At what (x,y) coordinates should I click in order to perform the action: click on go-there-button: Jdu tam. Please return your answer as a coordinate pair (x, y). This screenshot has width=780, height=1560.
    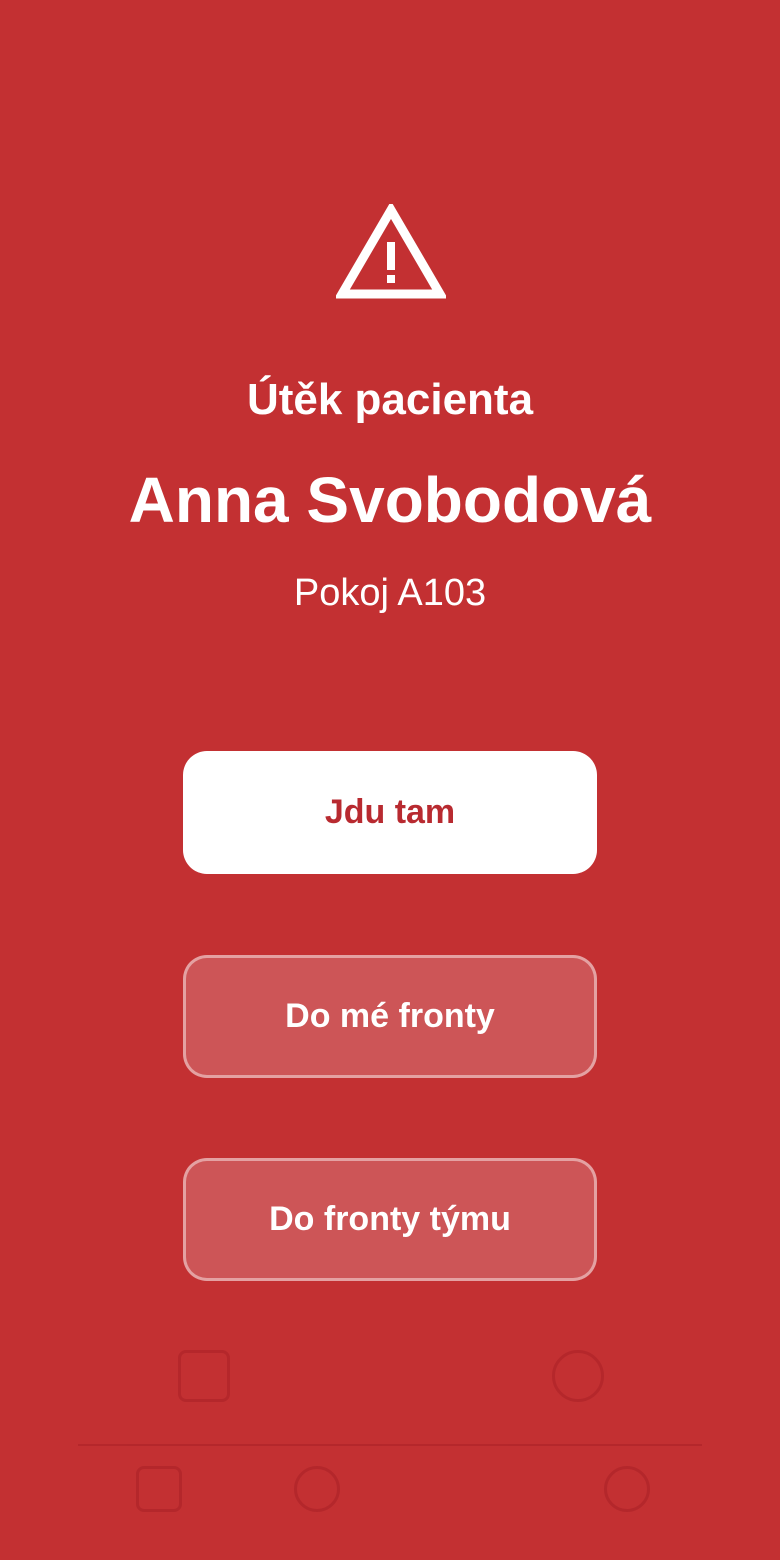
    Looking at the image, I should click on (390, 812).